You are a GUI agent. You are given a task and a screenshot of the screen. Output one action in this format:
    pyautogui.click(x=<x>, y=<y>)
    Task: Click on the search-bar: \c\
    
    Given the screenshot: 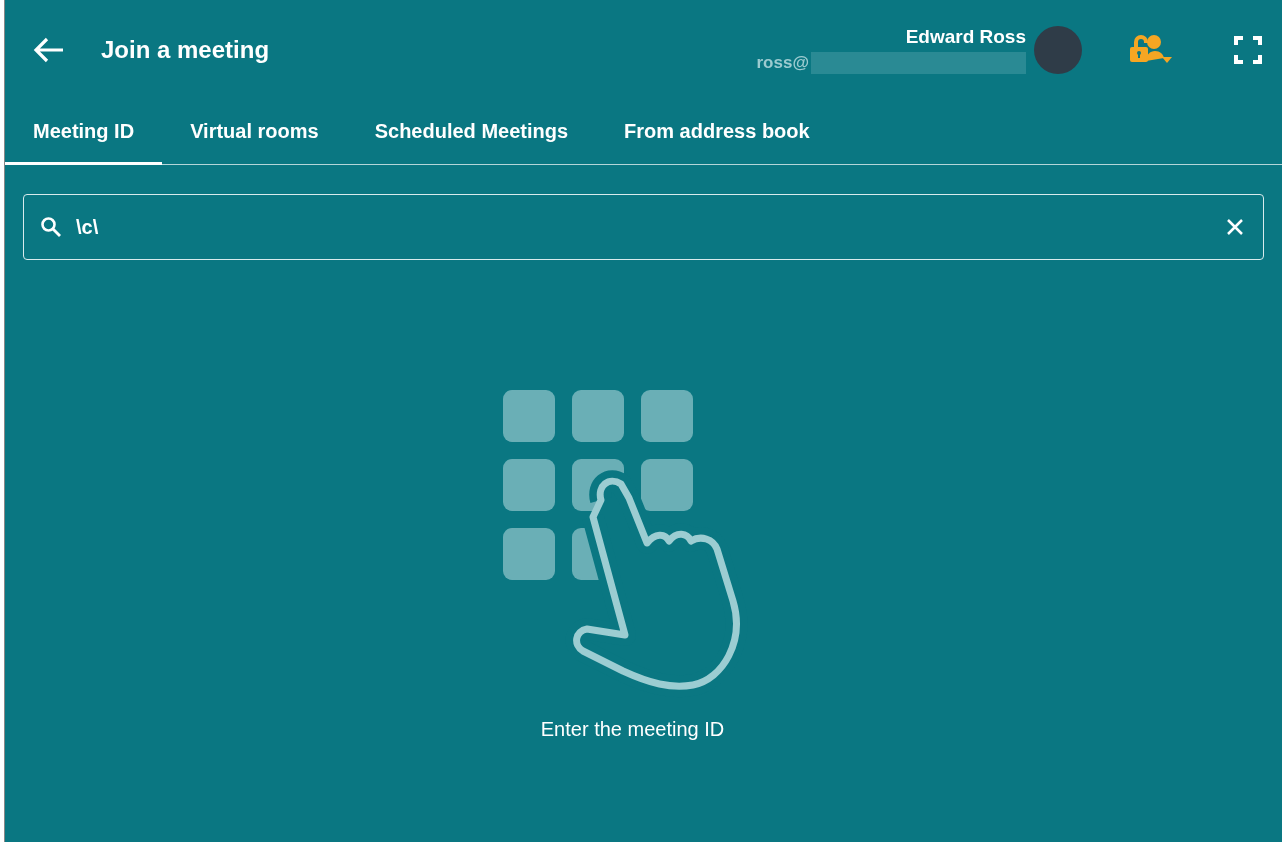 What is the action you would take?
    pyautogui.click(x=643, y=227)
    